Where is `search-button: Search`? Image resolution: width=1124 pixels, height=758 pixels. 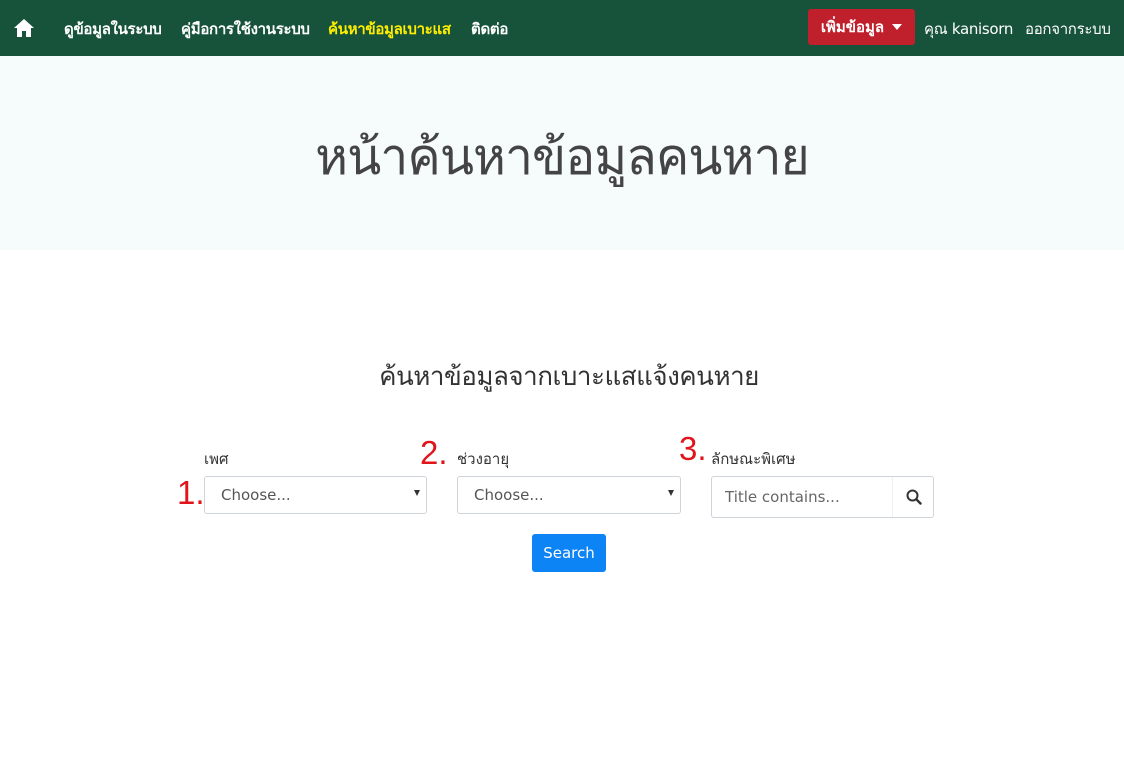
search-button: Search is located at coordinates (569, 553).